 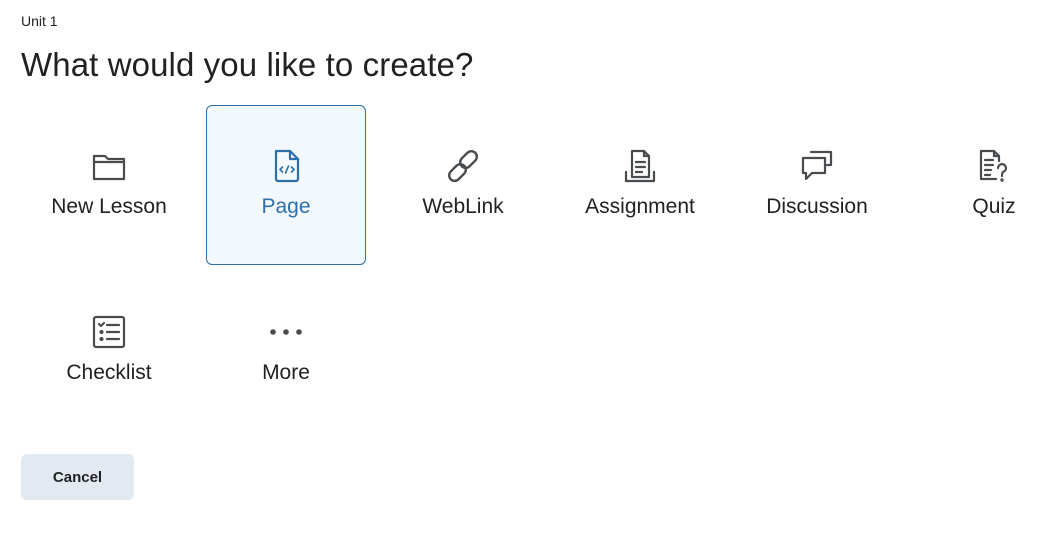 I want to click on option-checklist: Checklist, so click(x=109, y=351).